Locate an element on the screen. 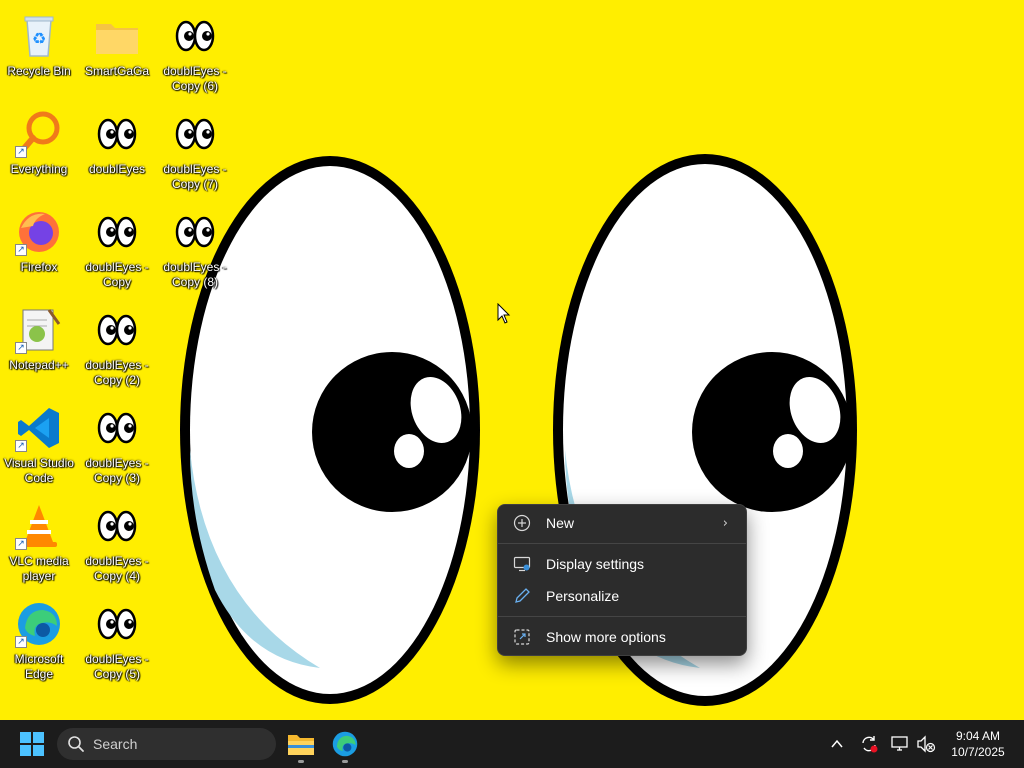 This screenshot has height=768, width=1024. desktop-icon-label: doublEyes - Copy (8) is located at coordinates (195, 274).